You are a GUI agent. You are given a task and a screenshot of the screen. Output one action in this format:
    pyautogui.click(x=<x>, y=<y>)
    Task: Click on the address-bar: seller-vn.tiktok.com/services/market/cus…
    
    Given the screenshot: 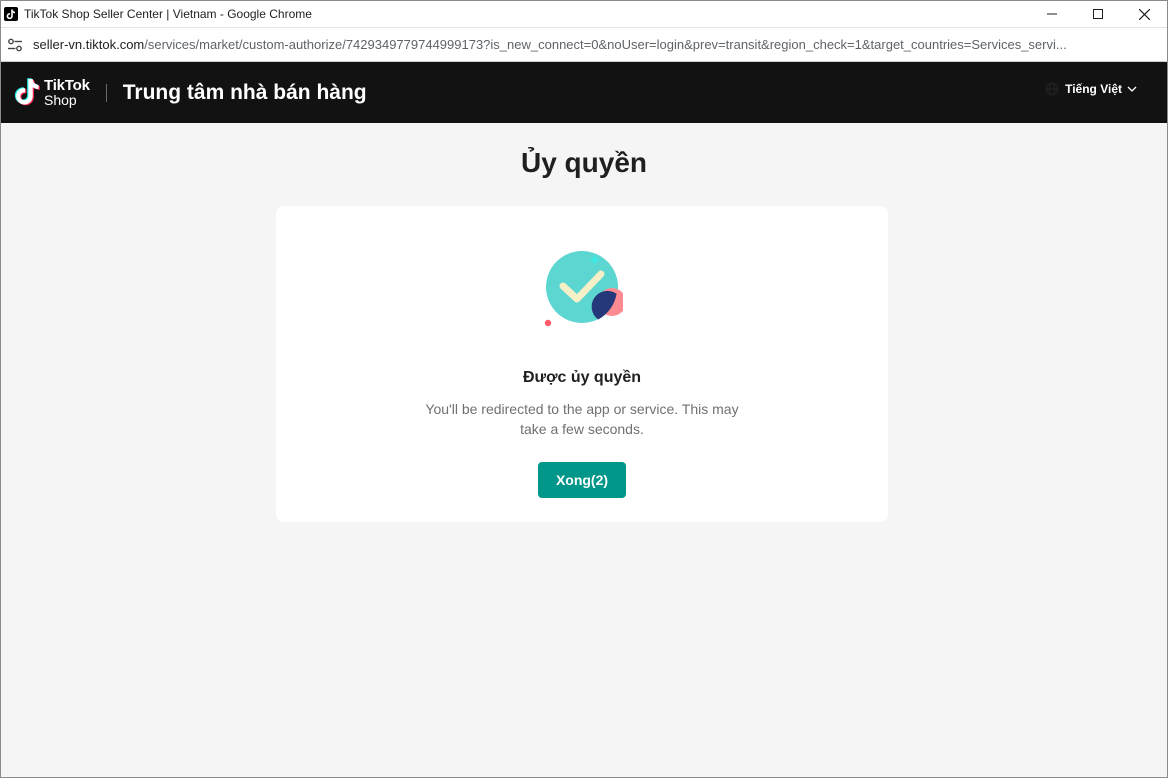 What is the action you would take?
    pyautogui.click(x=584, y=44)
    